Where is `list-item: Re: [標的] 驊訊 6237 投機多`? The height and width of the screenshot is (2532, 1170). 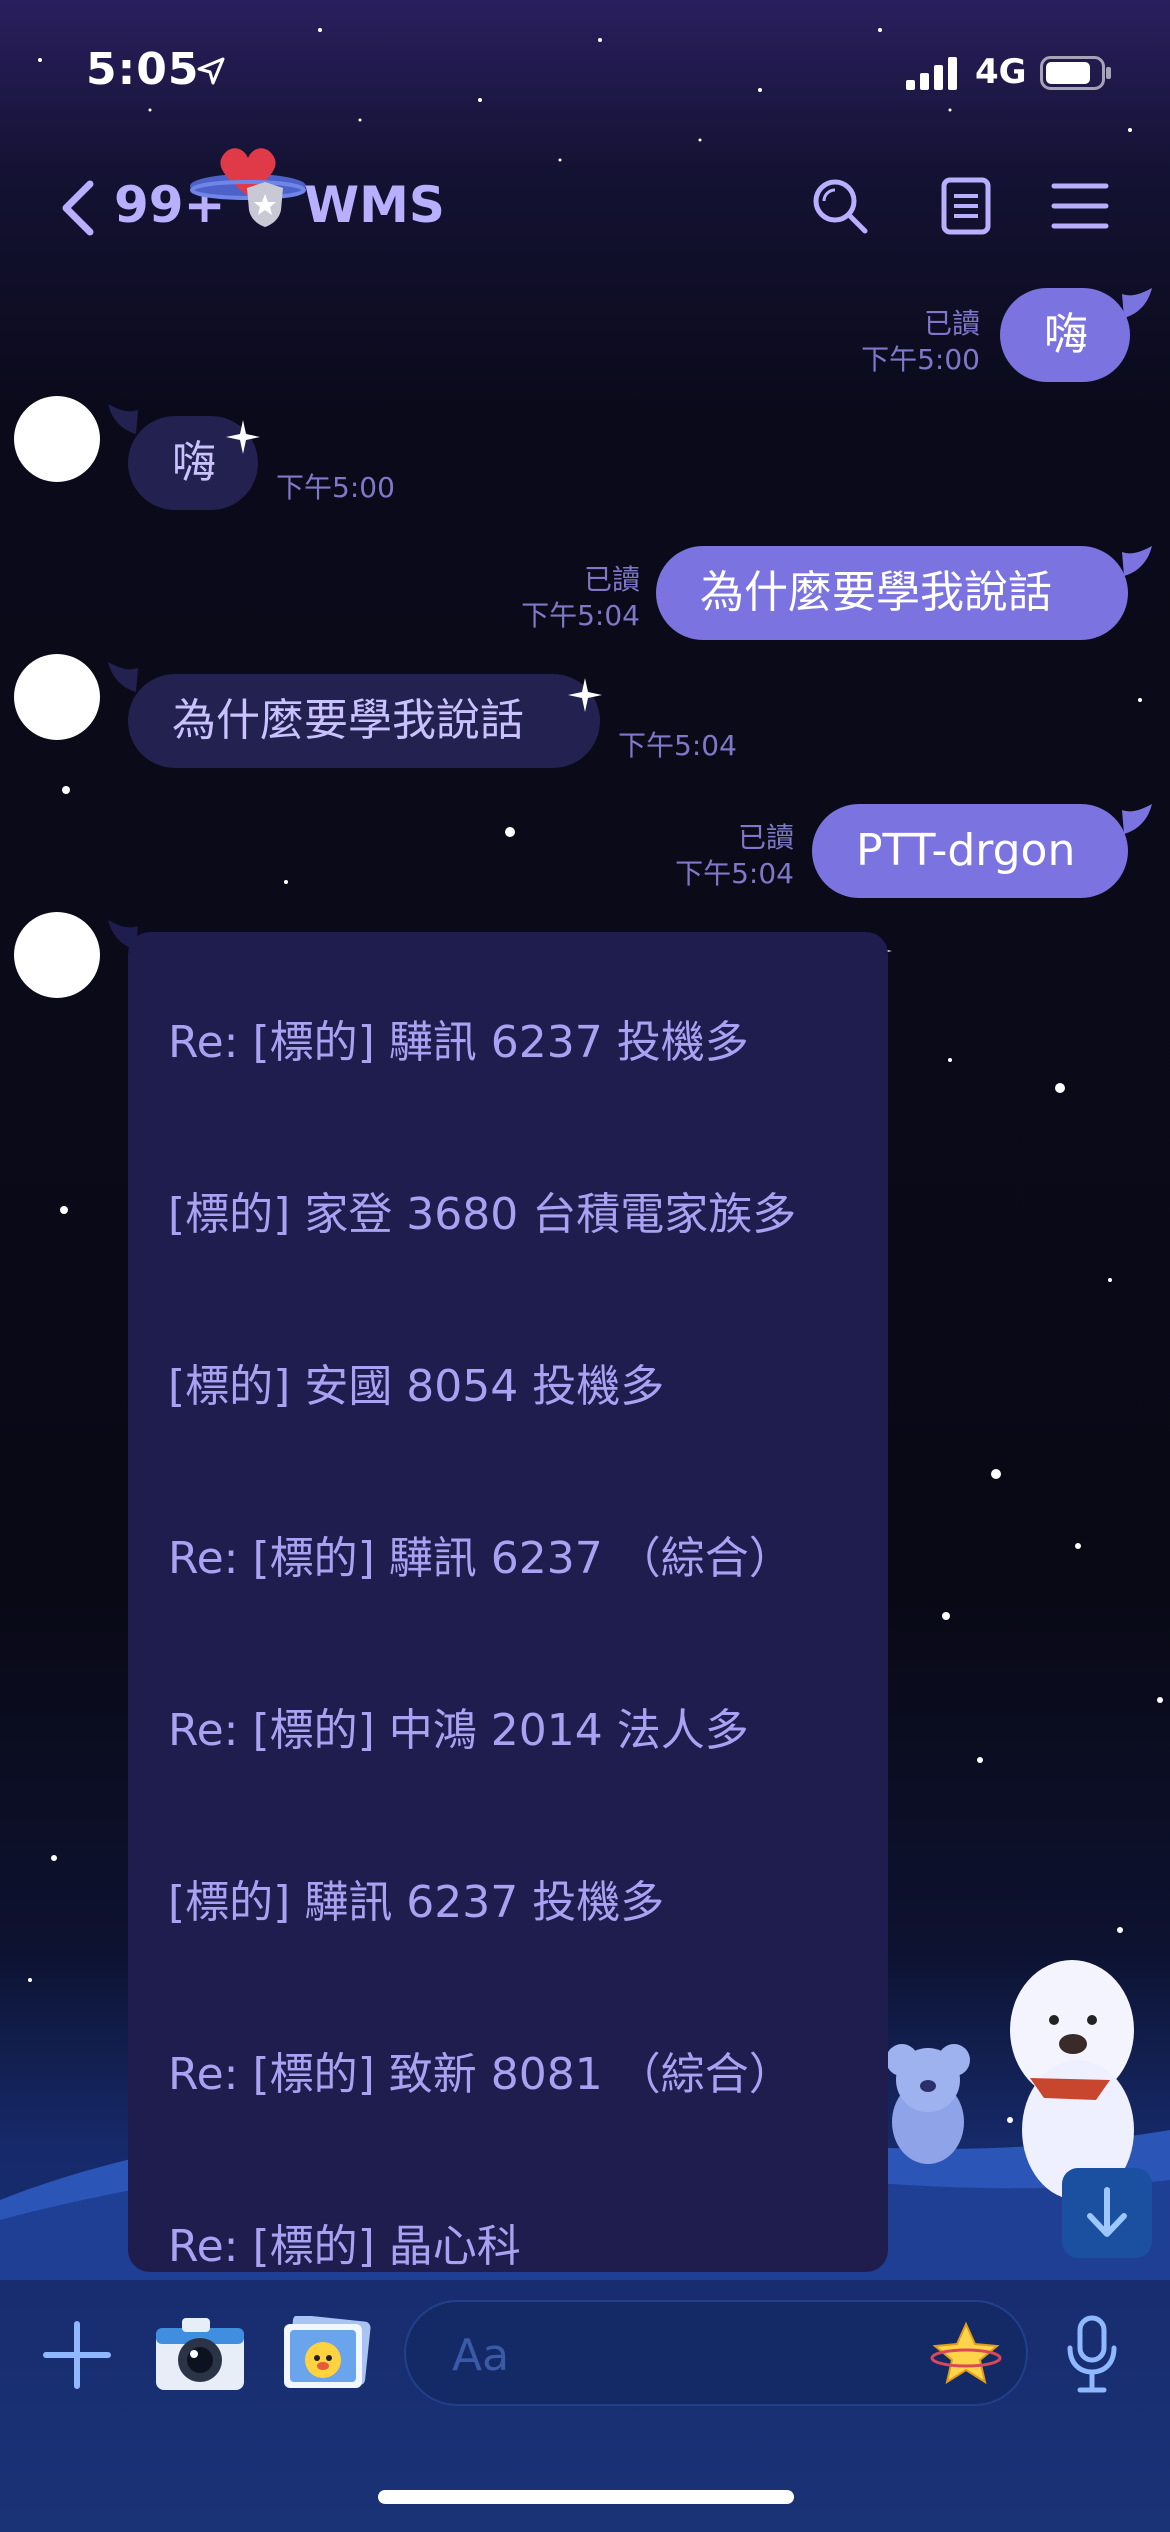
list-item: Re: [標的] 驊訊 6237 投機多 is located at coordinates (458, 1038).